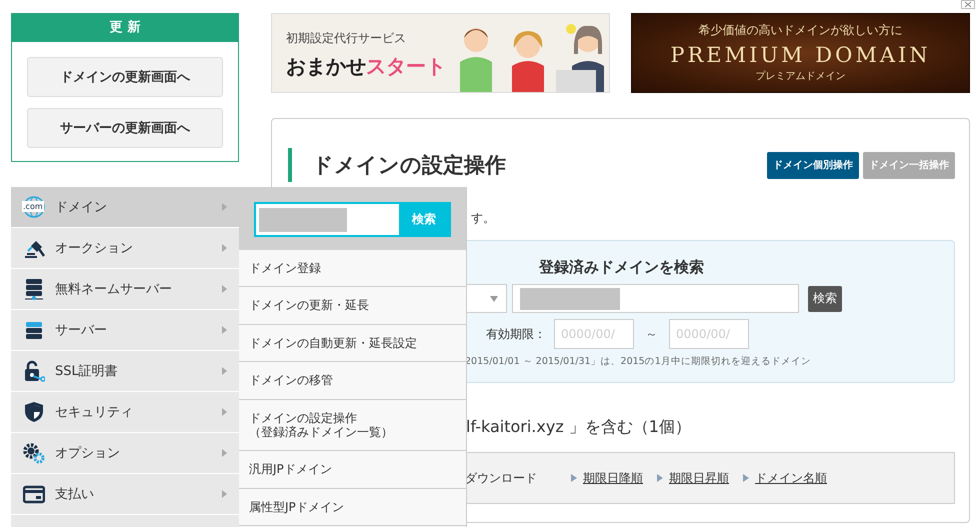  What do you see at coordinates (791, 478) in the screenshot?
I see `sort-link: ドメイン名順` at bounding box center [791, 478].